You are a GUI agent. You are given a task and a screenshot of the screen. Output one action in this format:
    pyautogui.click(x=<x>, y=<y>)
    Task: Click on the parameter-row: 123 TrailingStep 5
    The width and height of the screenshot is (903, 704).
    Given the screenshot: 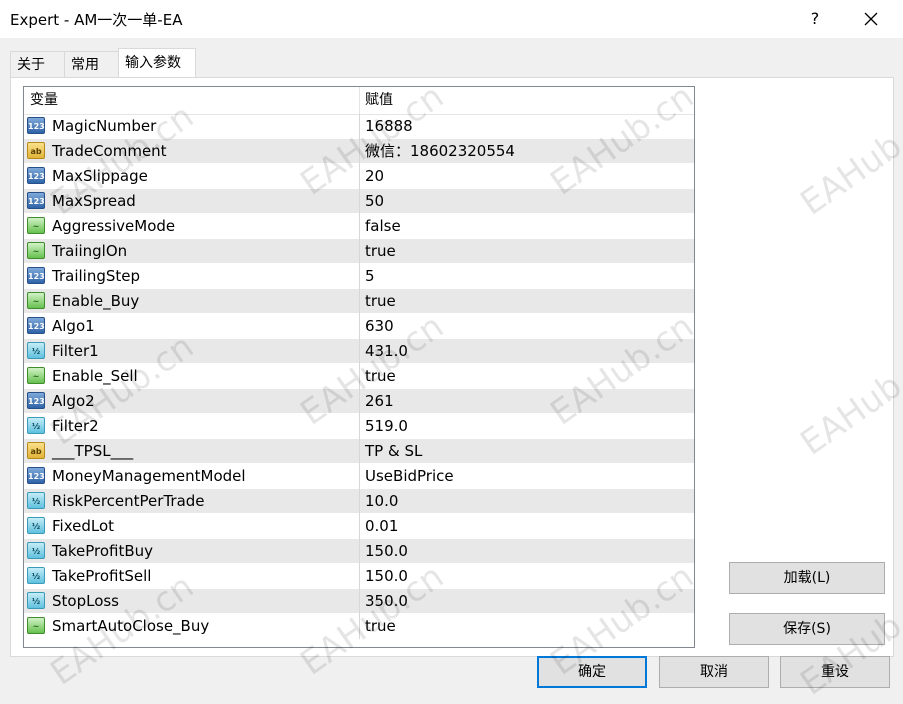 What is the action you would take?
    pyautogui.click(x=359, y=276)
    